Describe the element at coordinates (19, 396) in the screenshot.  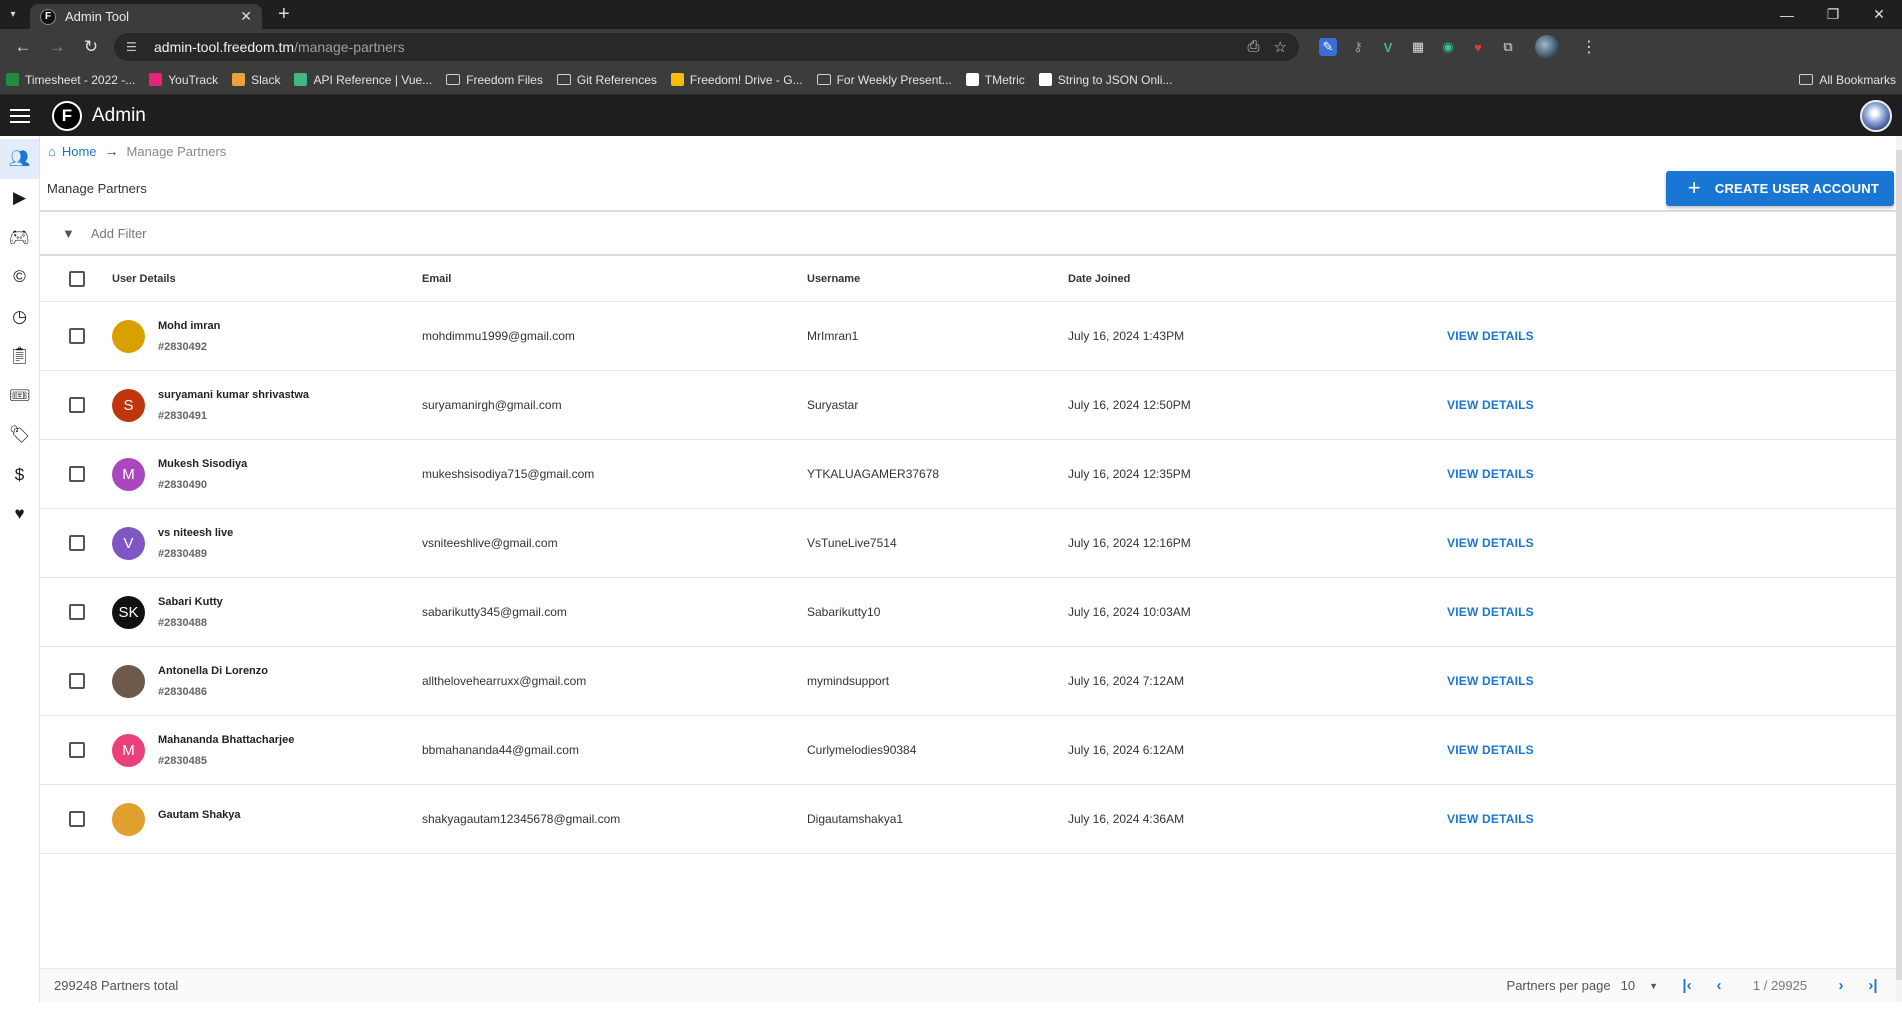
I see `sidebar-item-tickets: 🎟︎` at that location.